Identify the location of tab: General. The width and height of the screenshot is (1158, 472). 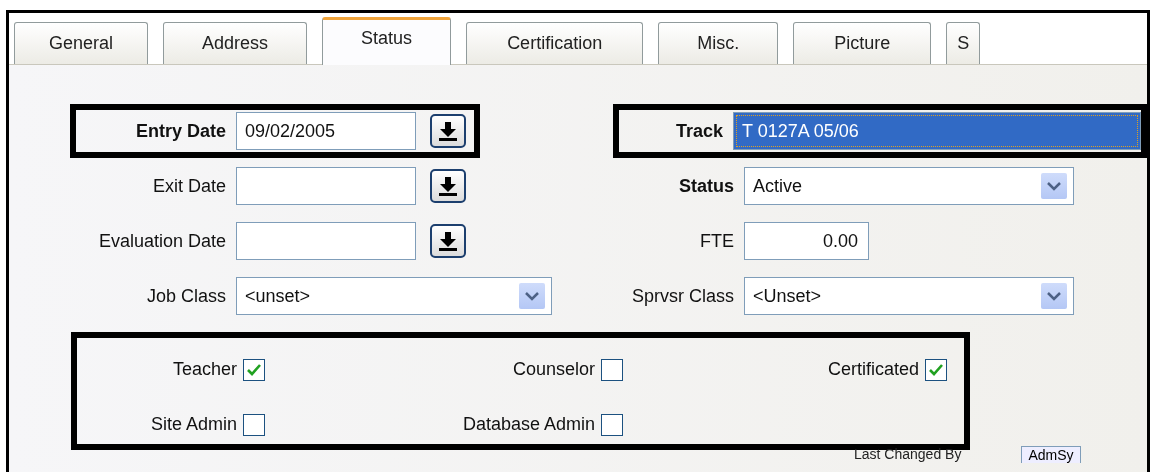
(81, 43).